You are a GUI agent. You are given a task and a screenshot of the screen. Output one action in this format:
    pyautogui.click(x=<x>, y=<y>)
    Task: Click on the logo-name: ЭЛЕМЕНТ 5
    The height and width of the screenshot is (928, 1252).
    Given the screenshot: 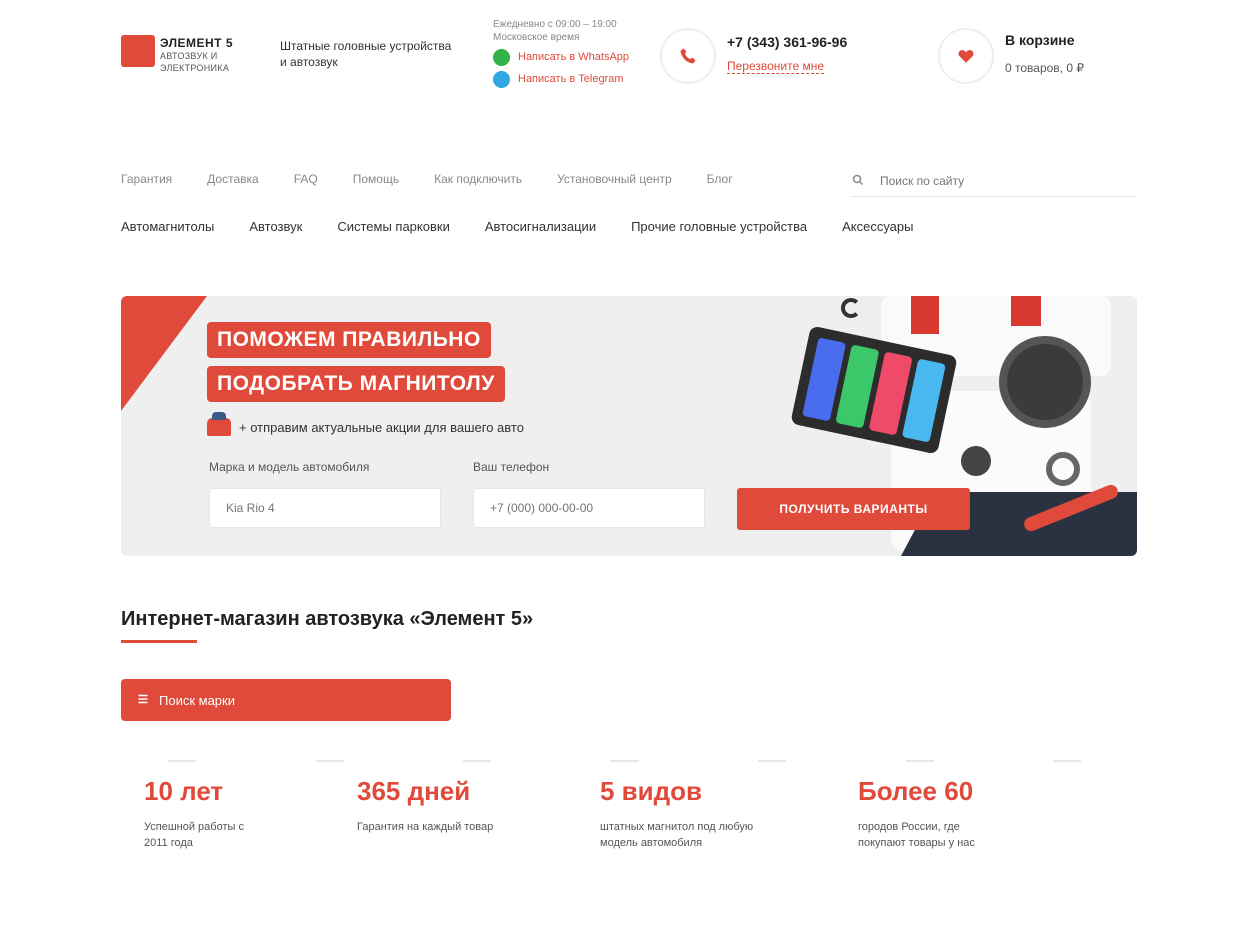 What is the action you would take?
    pyautogui.click(x=197, y=43)
    